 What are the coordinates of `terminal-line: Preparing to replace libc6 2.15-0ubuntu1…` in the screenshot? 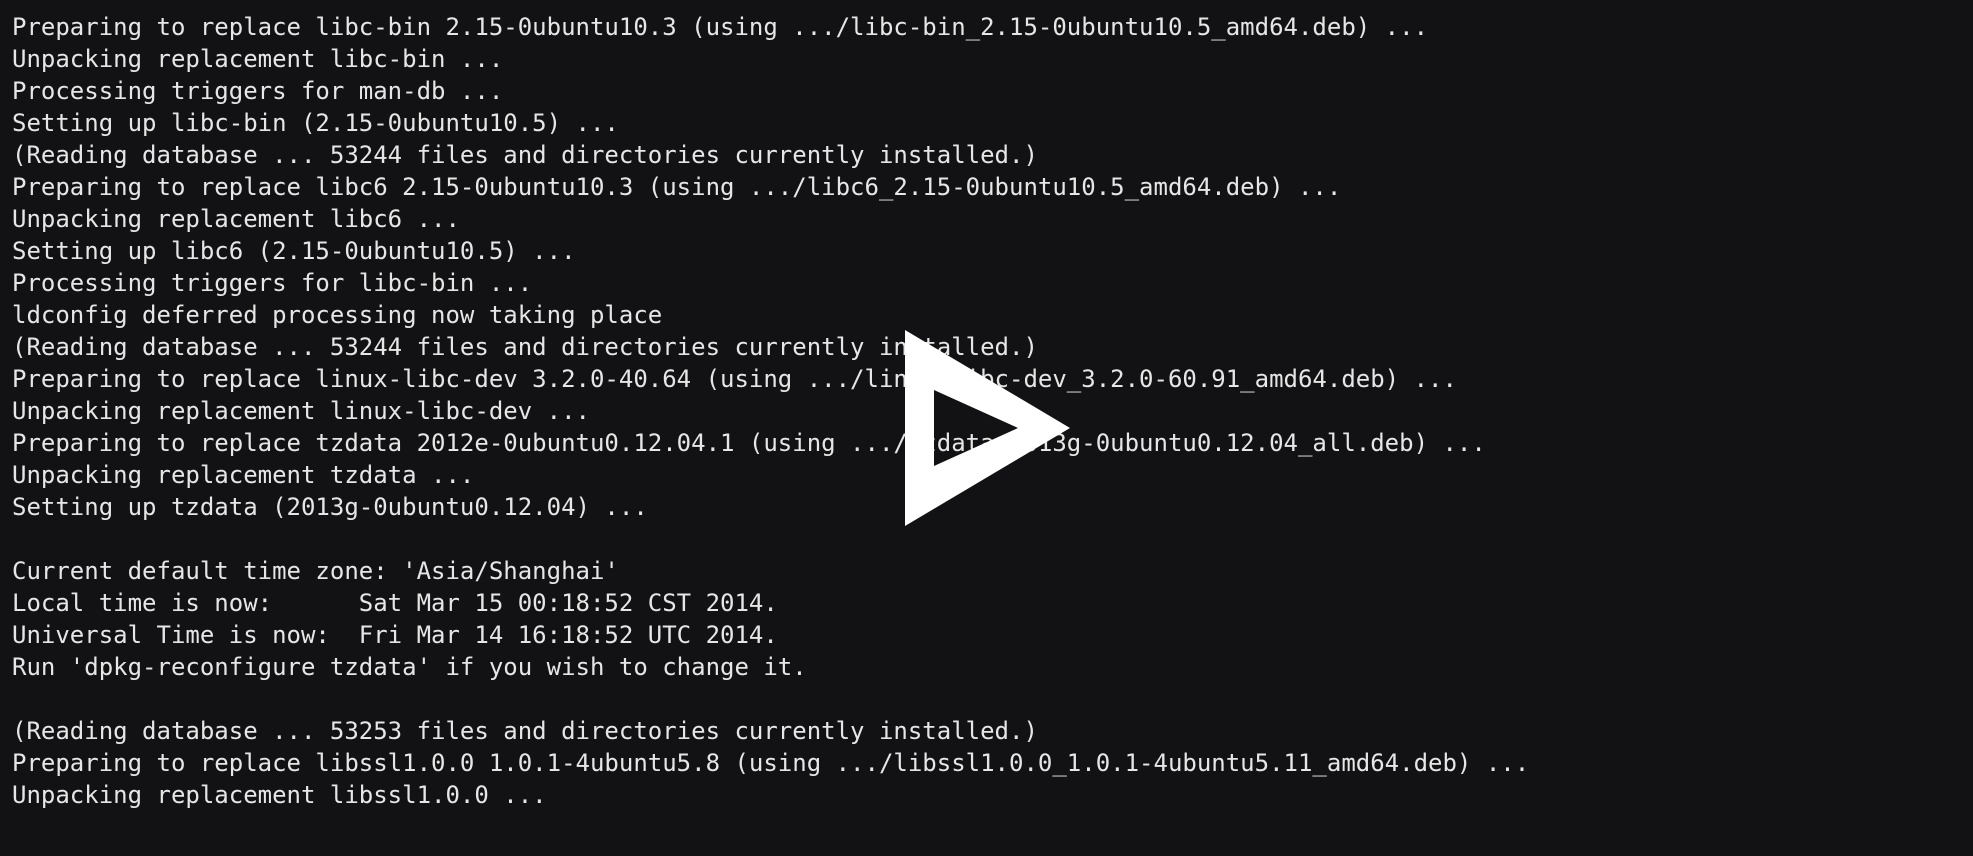 It's located at (677, 187).